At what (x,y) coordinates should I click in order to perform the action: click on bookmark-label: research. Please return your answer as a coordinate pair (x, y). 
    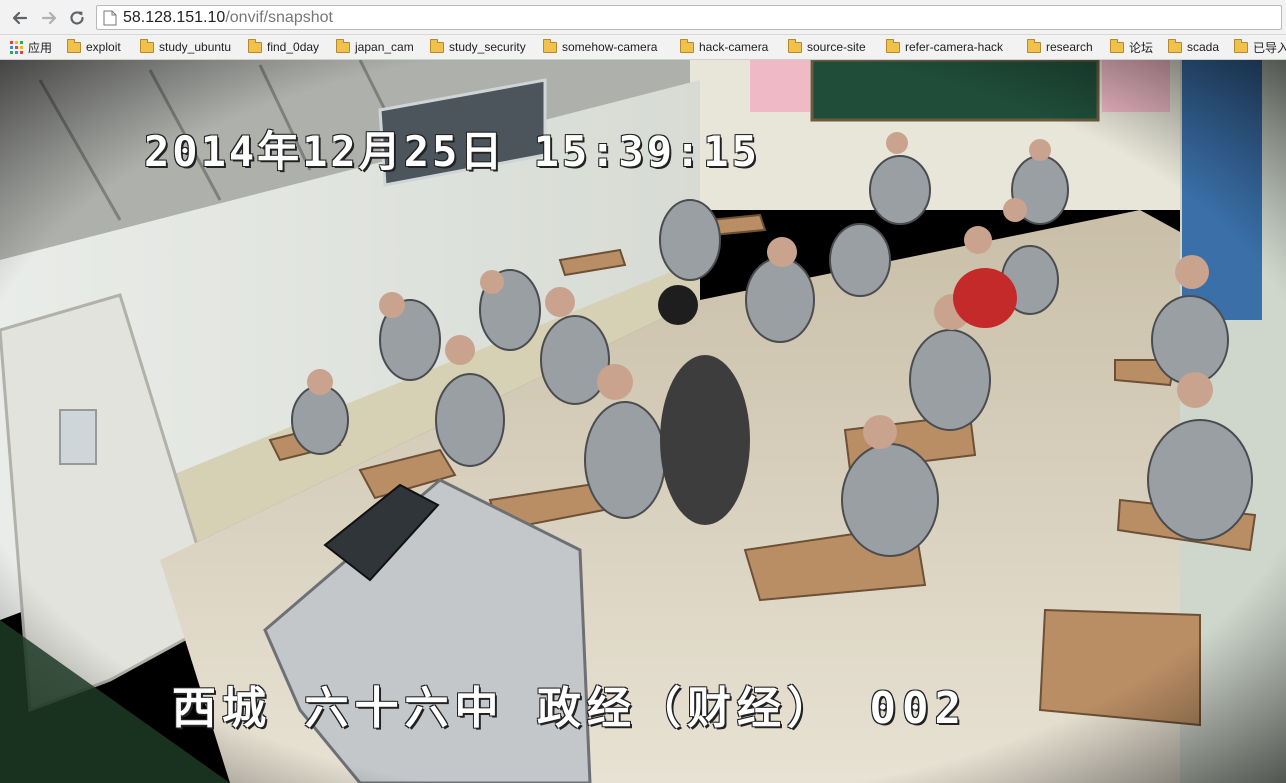
    Looking at the image, I should click on (1069, 47).